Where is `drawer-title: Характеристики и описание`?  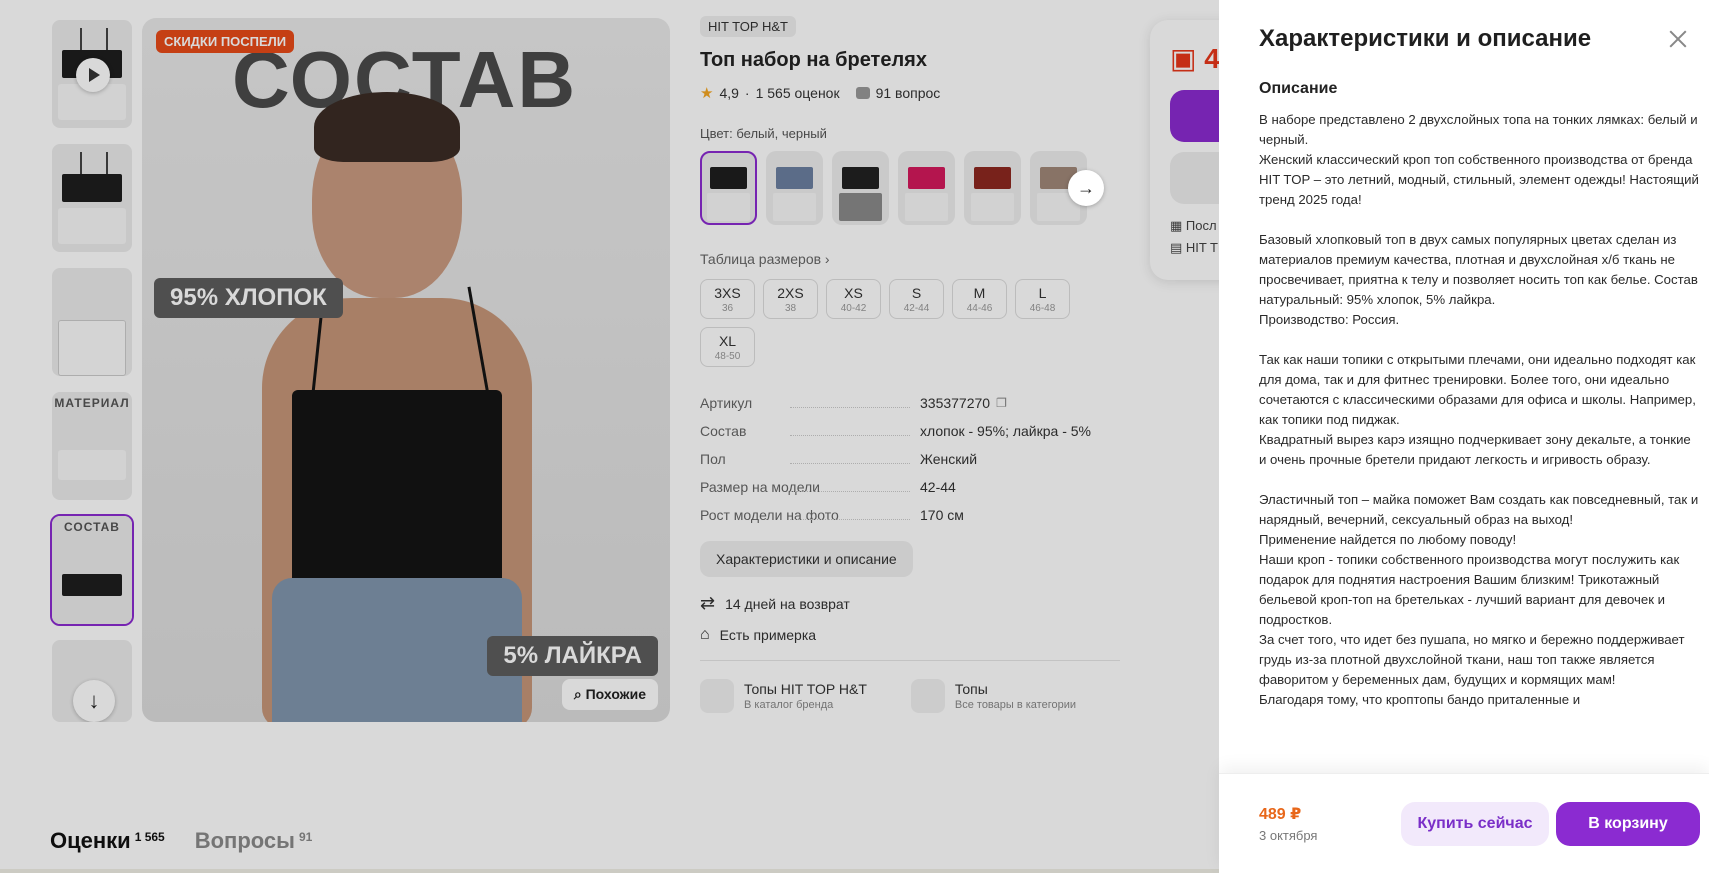
drawer-title: Характеристики и описание is located at coordinates (1425, 38).